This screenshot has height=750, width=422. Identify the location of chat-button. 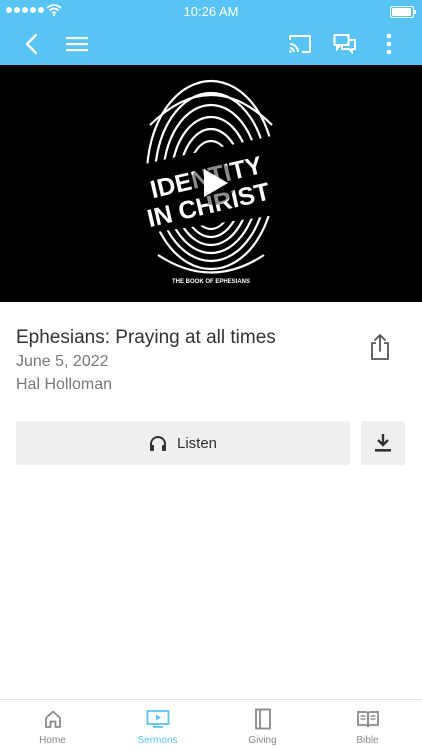
(345, 44).